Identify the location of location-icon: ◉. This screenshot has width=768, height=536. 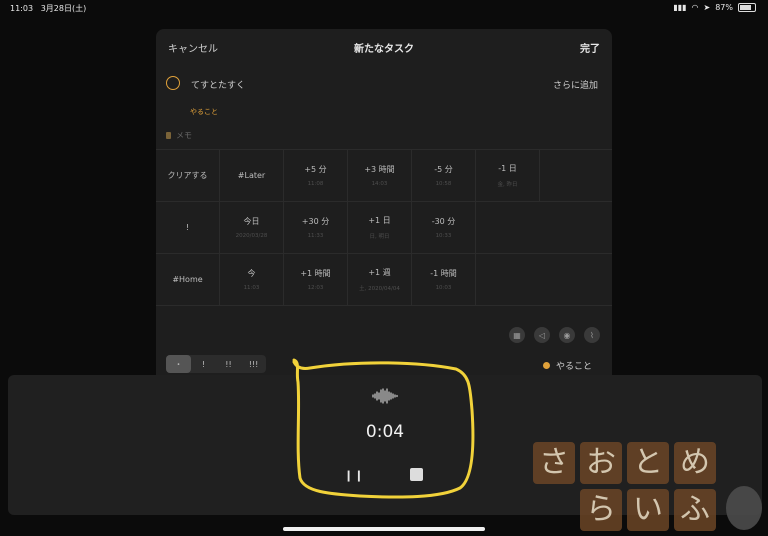
(567, 335).